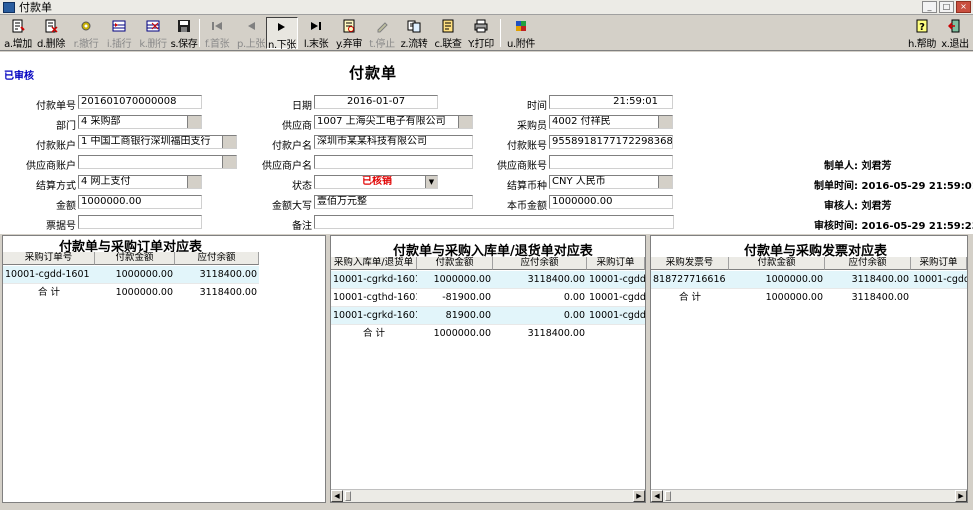 The height and width of the screenshot is (510, 973). What do you see at coordinates (963, 7) in the screenshot?
I see `close-button: ×` at bounding box center [963, 7].